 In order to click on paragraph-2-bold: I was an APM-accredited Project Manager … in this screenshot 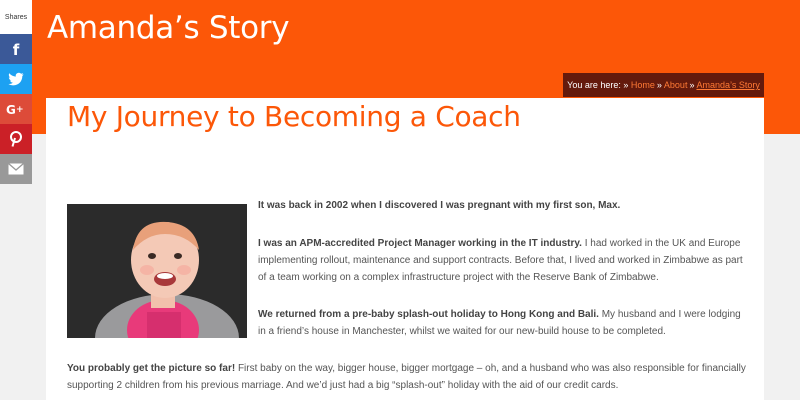, I will do `click(420, 243)`.